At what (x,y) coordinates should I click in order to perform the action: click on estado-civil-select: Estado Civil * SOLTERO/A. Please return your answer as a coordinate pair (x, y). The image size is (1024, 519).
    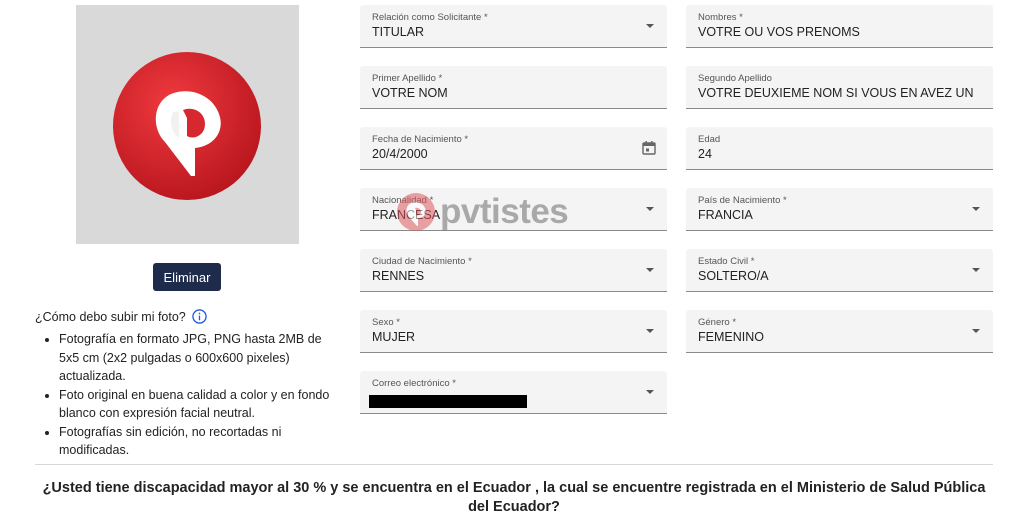
    Looking at the image, I should click on (839, 270).